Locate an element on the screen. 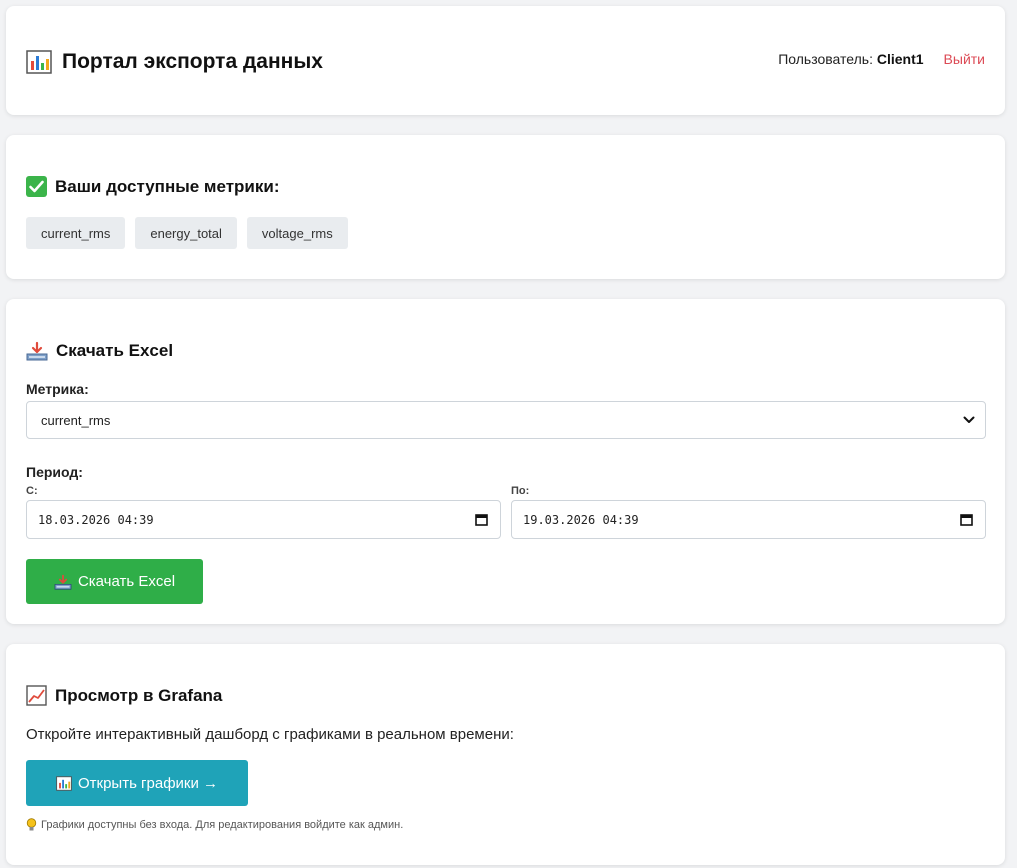 The image size is (1017, 868). date-to-input: 19.03.2026 04:39 is located at coordinates (748, 519).